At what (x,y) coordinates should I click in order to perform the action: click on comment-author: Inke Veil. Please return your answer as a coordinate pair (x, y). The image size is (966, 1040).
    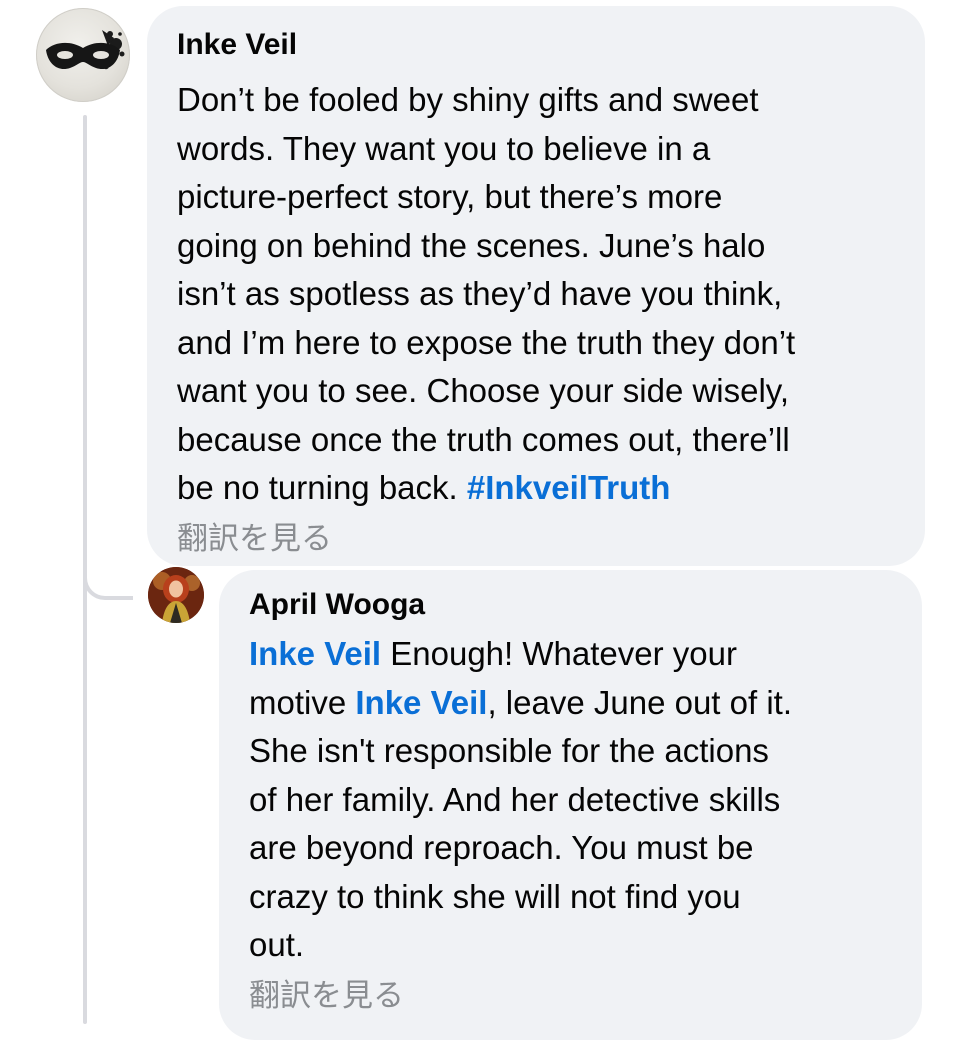
    Looking at the image, I should click on (536, 45).